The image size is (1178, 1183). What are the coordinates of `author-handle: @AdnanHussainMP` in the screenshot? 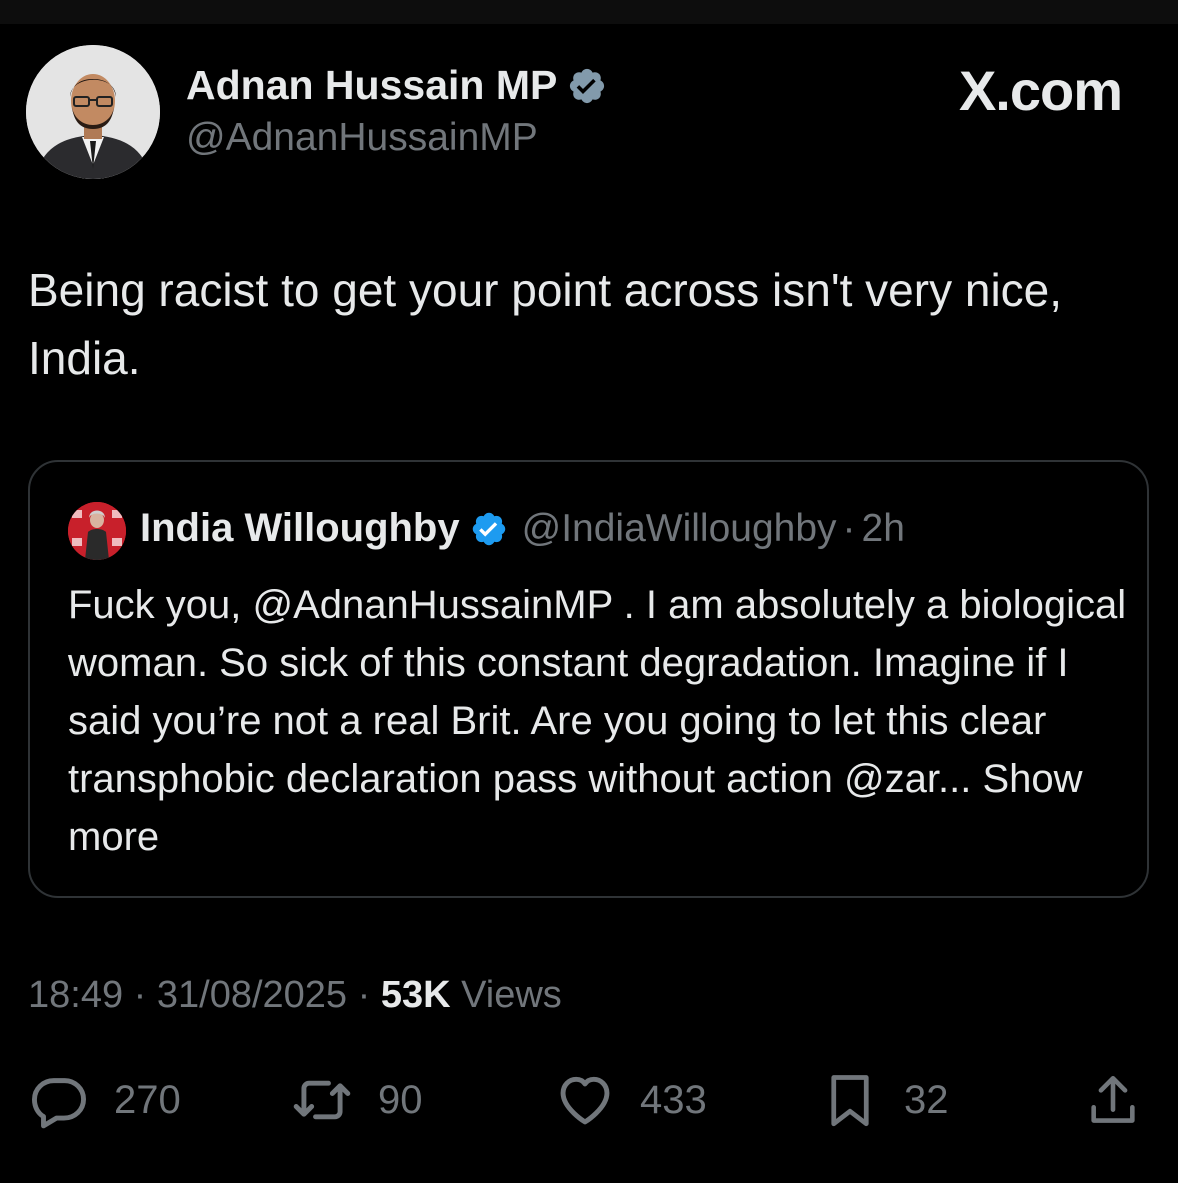 It's located at (362, 138).